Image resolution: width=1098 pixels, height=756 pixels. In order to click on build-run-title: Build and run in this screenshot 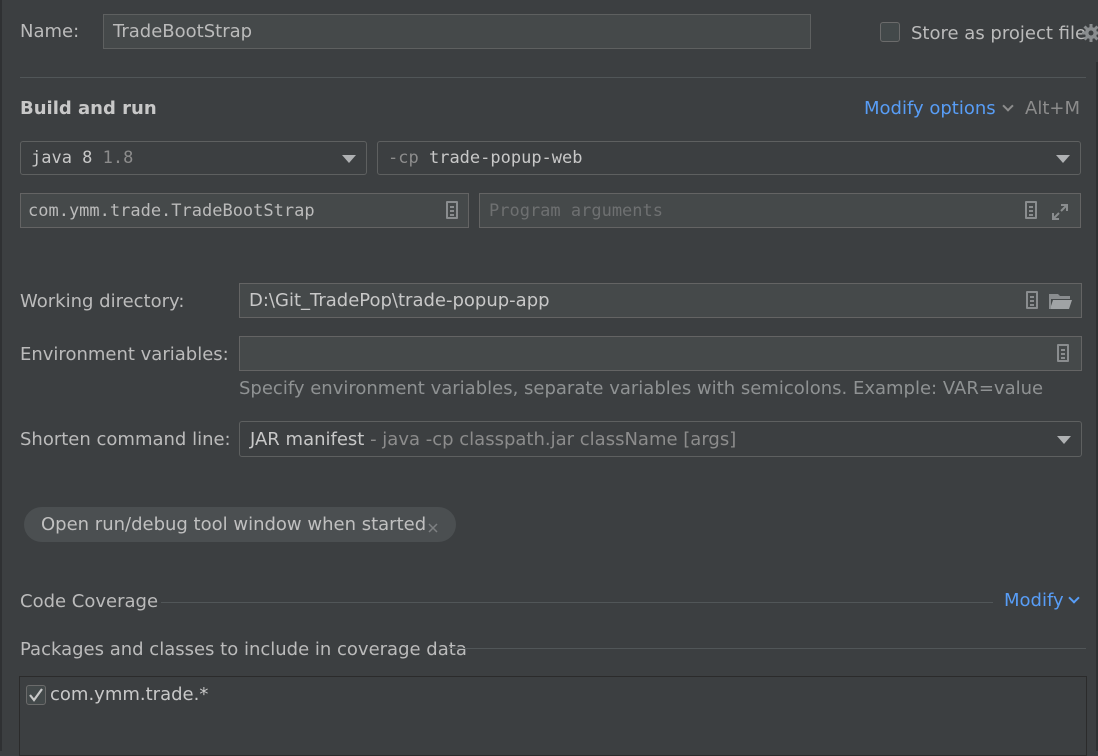, I will do `click(88, 108)`.